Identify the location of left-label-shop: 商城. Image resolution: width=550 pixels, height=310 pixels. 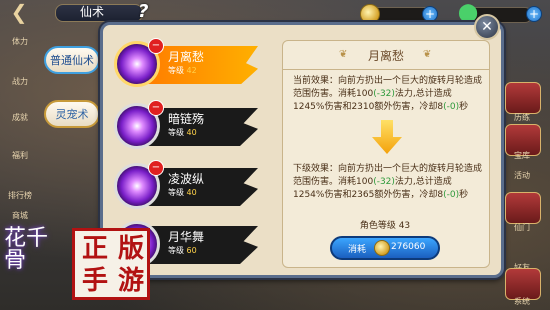
(20, 215).